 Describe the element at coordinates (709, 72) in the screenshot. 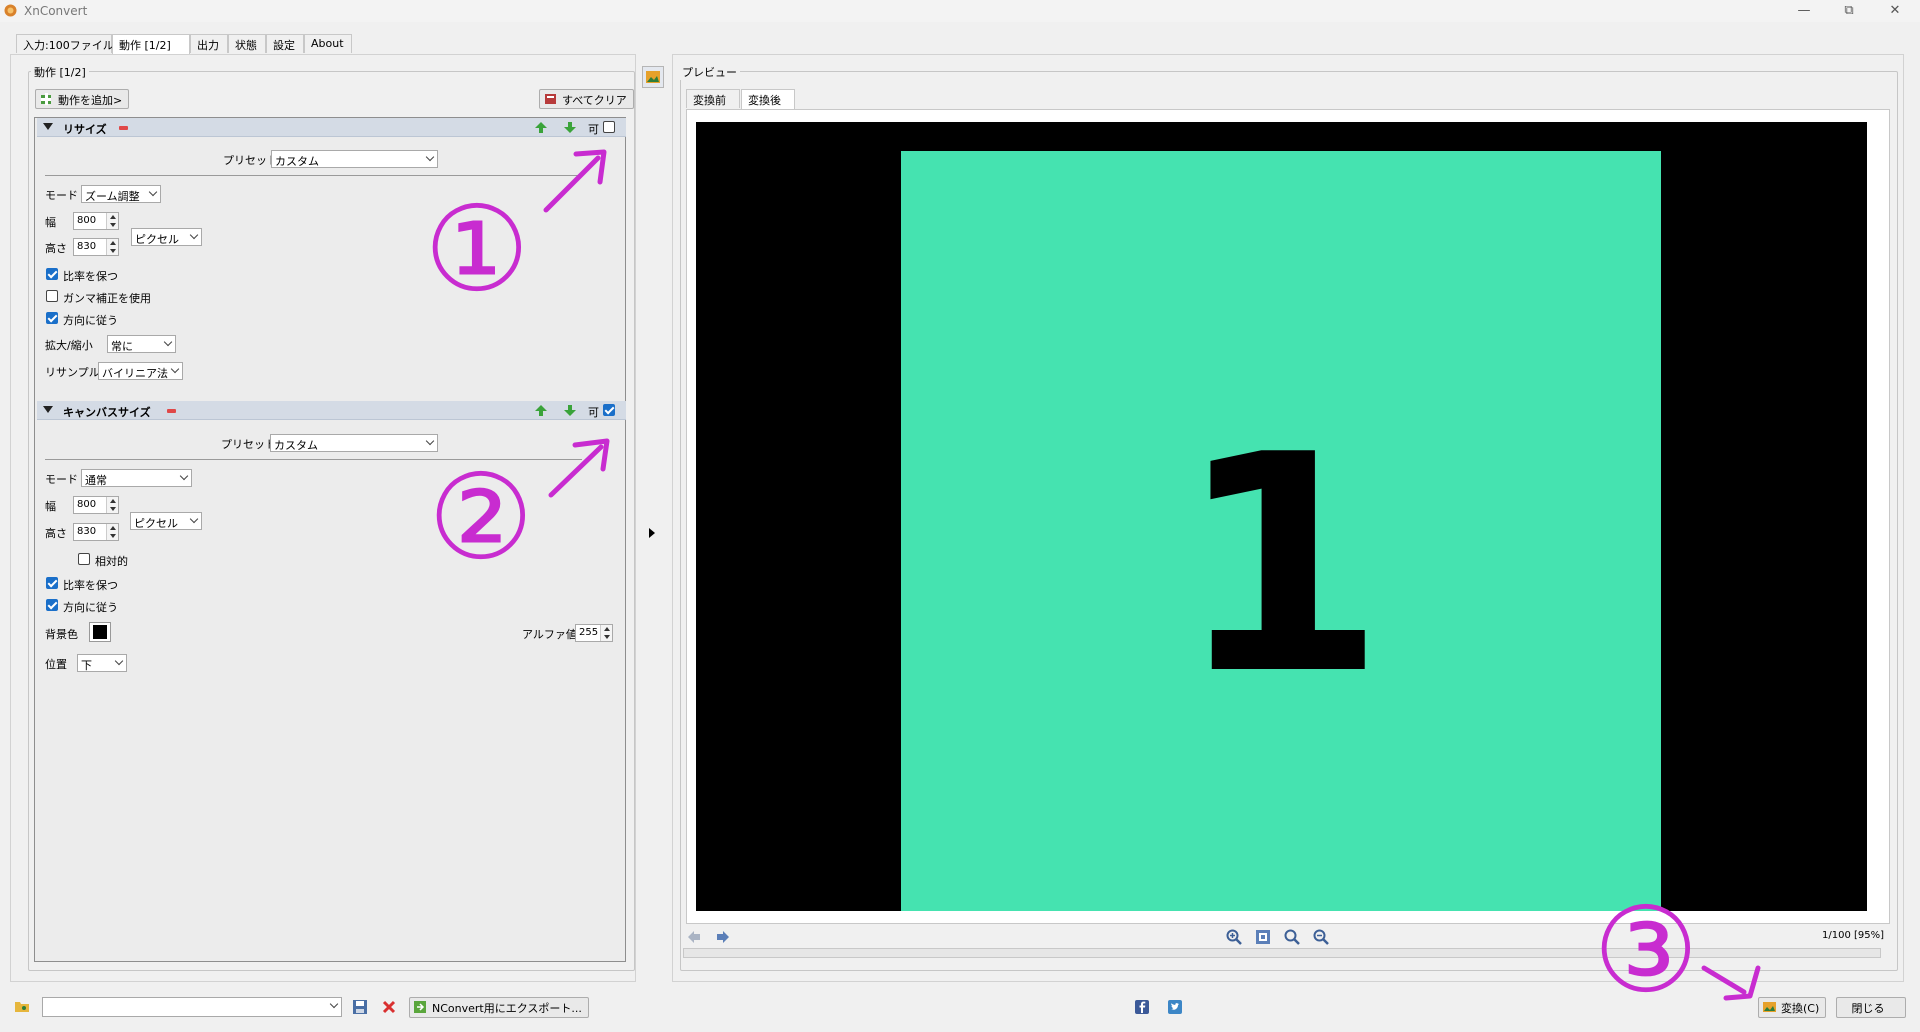

I see `preview-label: プレビュー` at that location.